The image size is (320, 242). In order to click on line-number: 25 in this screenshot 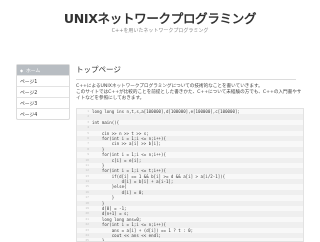, I will do `click(87, 240)`.